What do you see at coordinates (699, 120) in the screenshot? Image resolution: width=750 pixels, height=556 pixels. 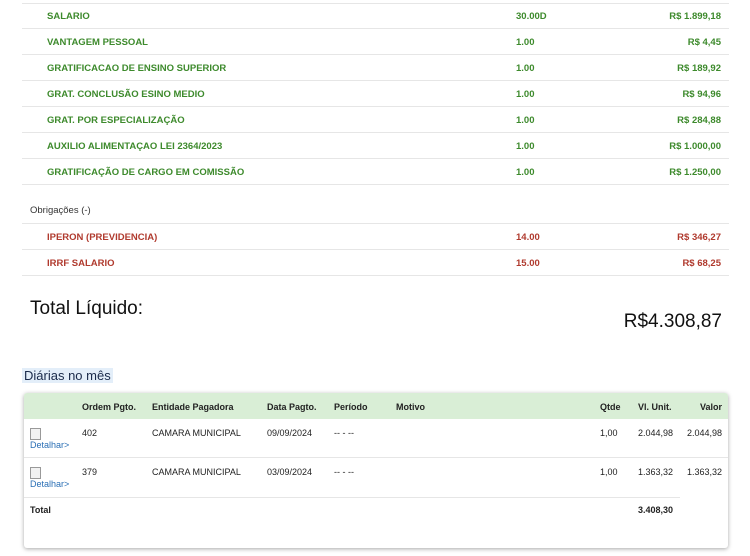 I see `earning-value: R$ 284,88` at bounding box center [699, 120].